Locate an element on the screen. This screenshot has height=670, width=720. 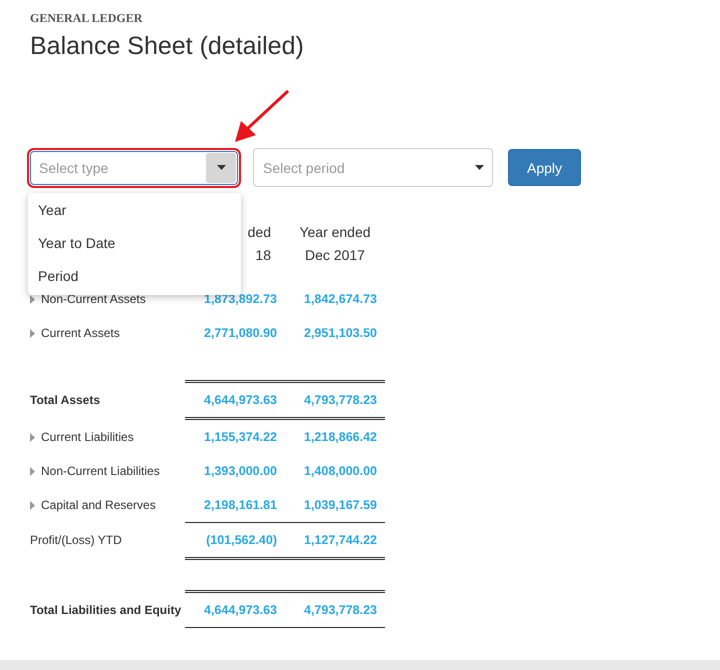
menu-option: Year is located at coordinates (134, 210).